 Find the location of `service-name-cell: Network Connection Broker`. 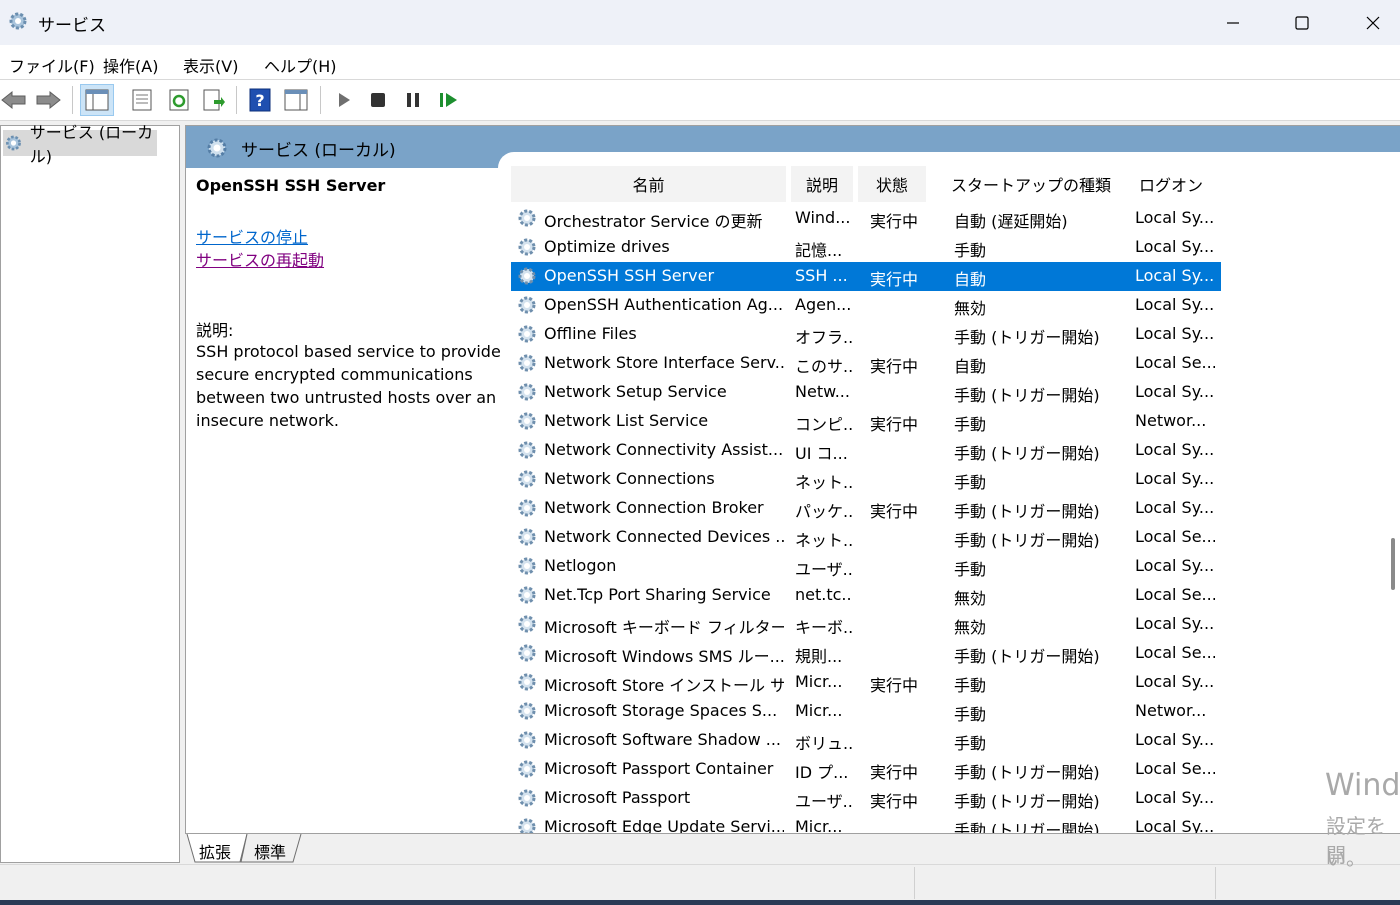

service-name-cell: Network Connection Broker is located at coordinates (654, 507).